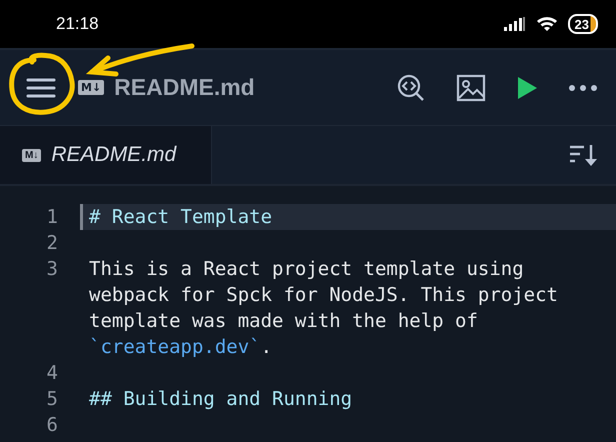  I want to click on battery-icon: 23, so click(583, 24).